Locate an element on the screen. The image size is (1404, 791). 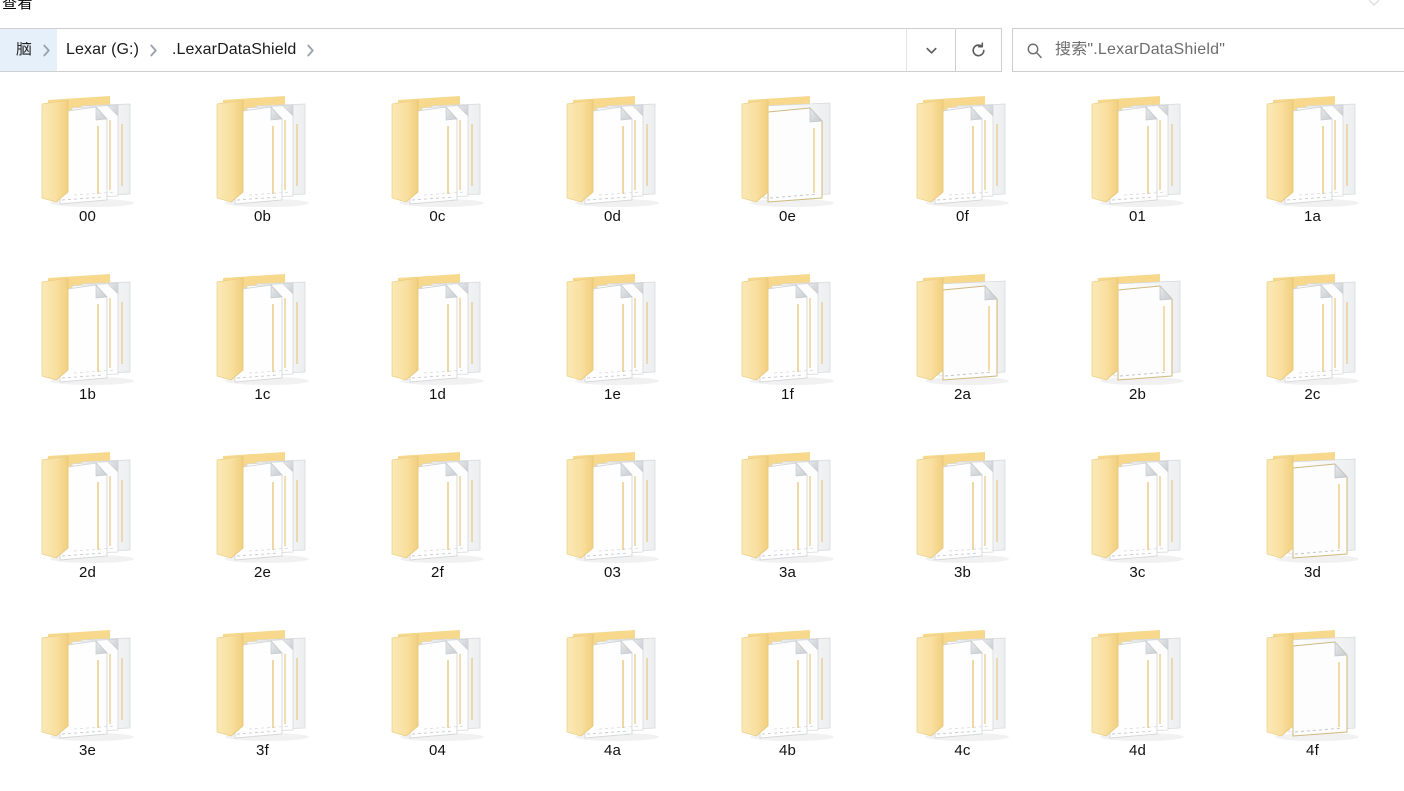
list-item: 3e is located at coordinates (87, 701).